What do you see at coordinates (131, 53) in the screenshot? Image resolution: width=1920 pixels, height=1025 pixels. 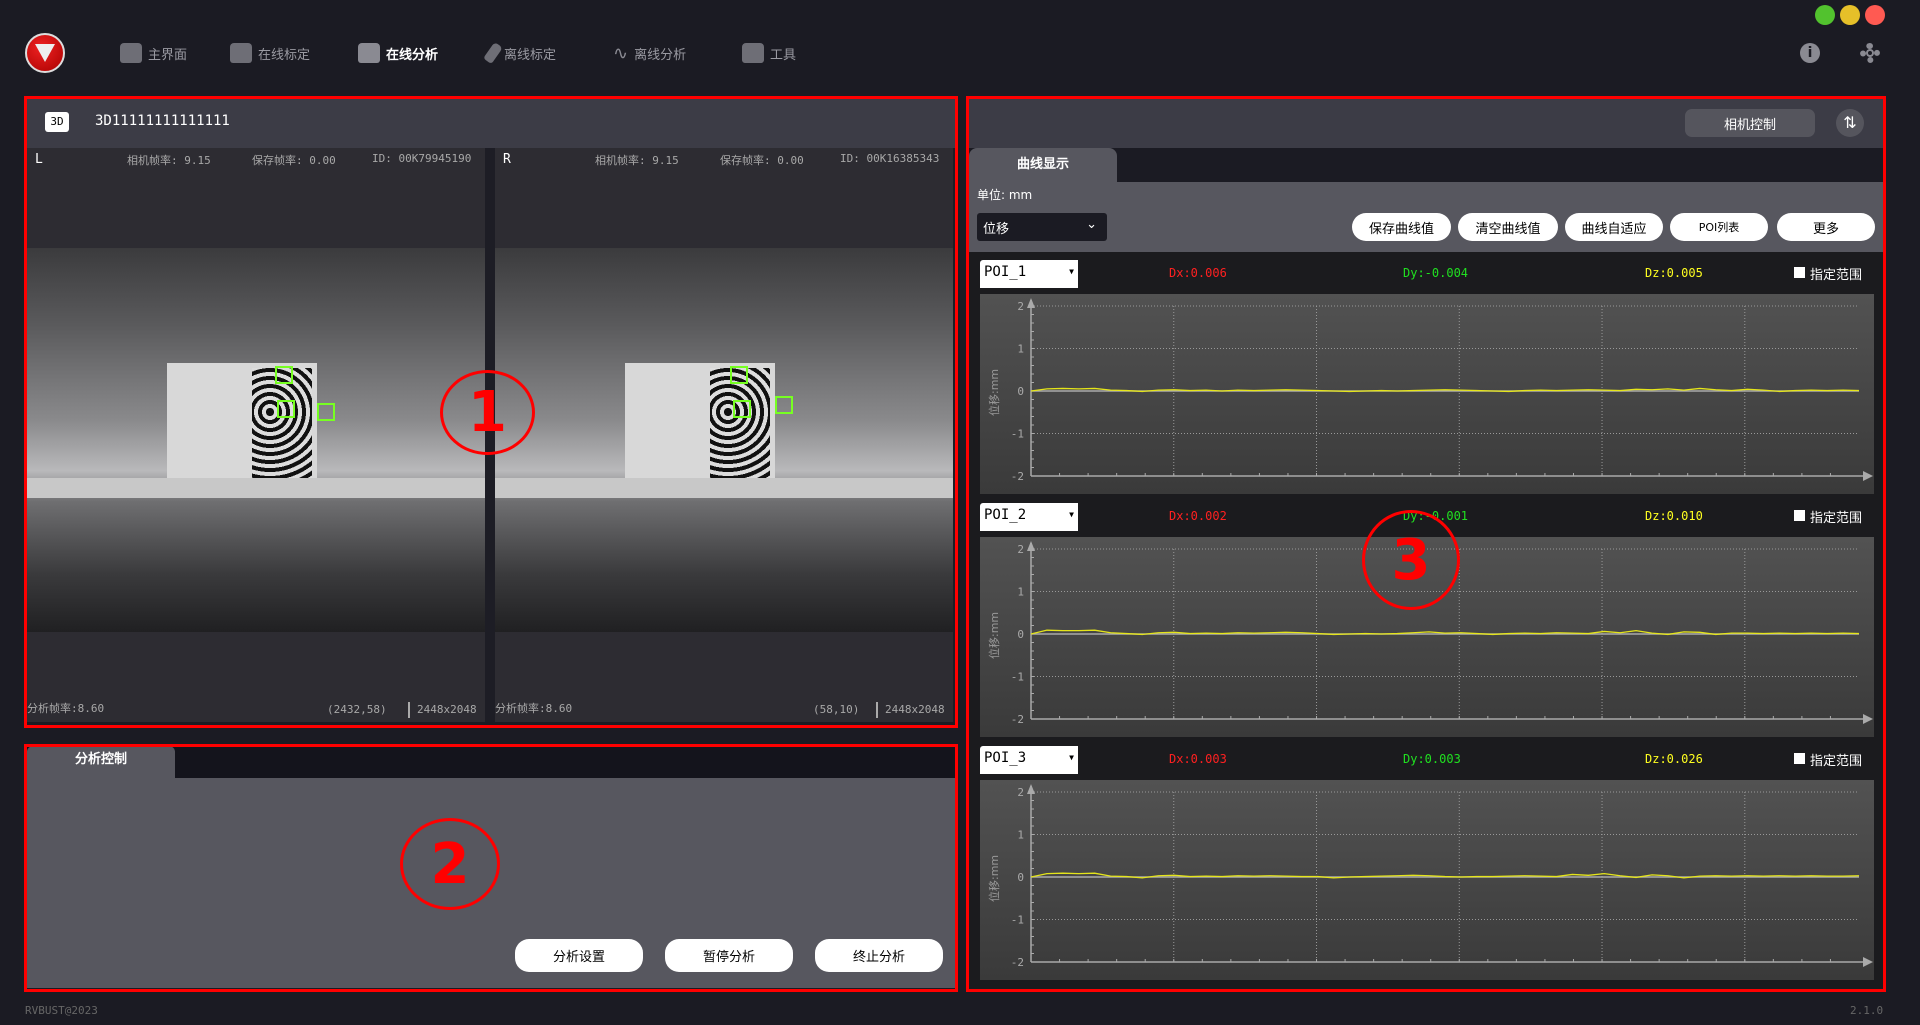 I see `home-icon` at bounding box center [131, 53].